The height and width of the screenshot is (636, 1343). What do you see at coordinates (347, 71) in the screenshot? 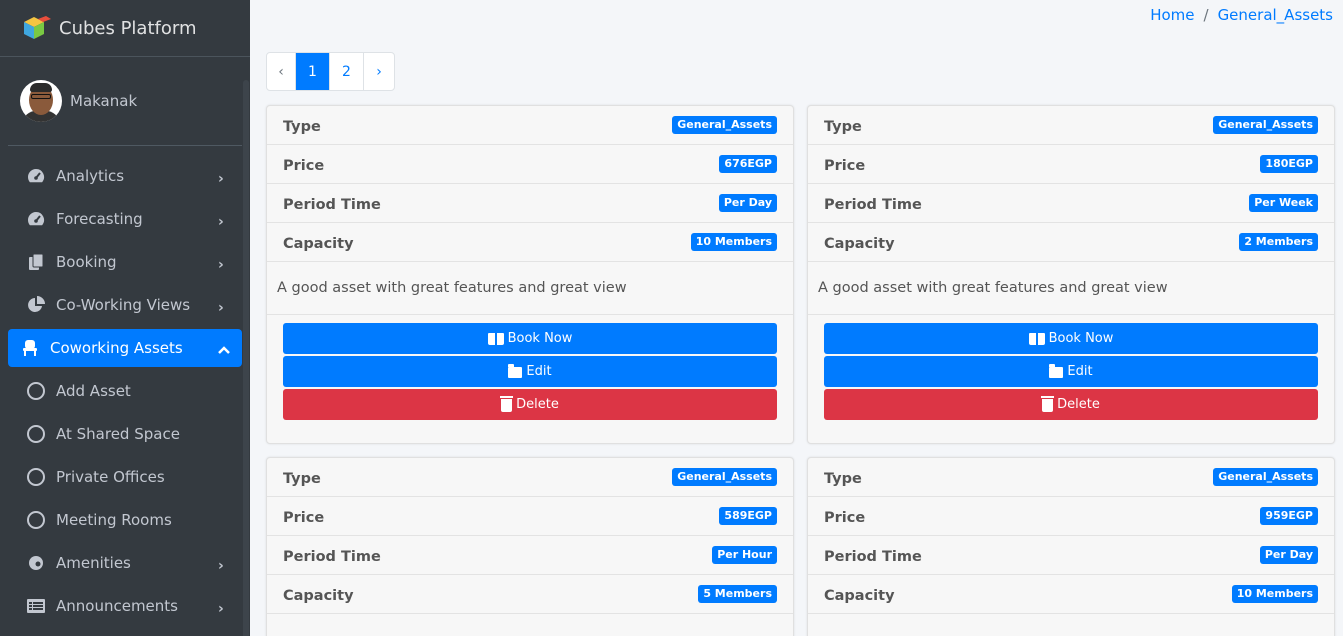
I see `pagination-page-2: 2` at bounding box center [347, 71].